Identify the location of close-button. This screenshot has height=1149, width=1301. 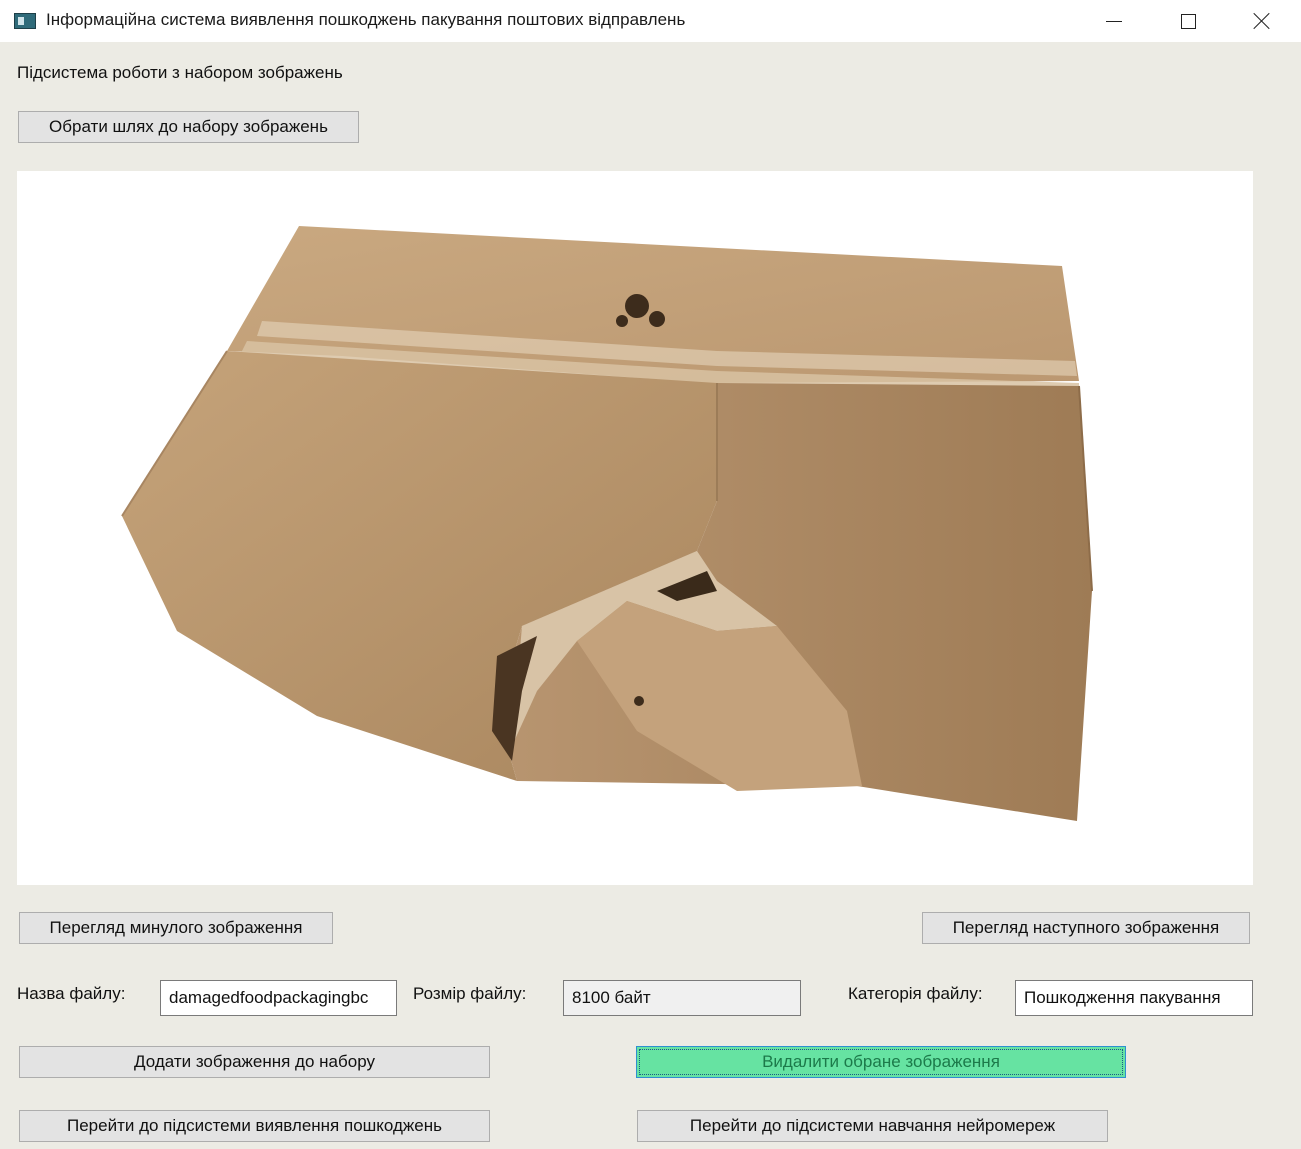
(1262, 21).